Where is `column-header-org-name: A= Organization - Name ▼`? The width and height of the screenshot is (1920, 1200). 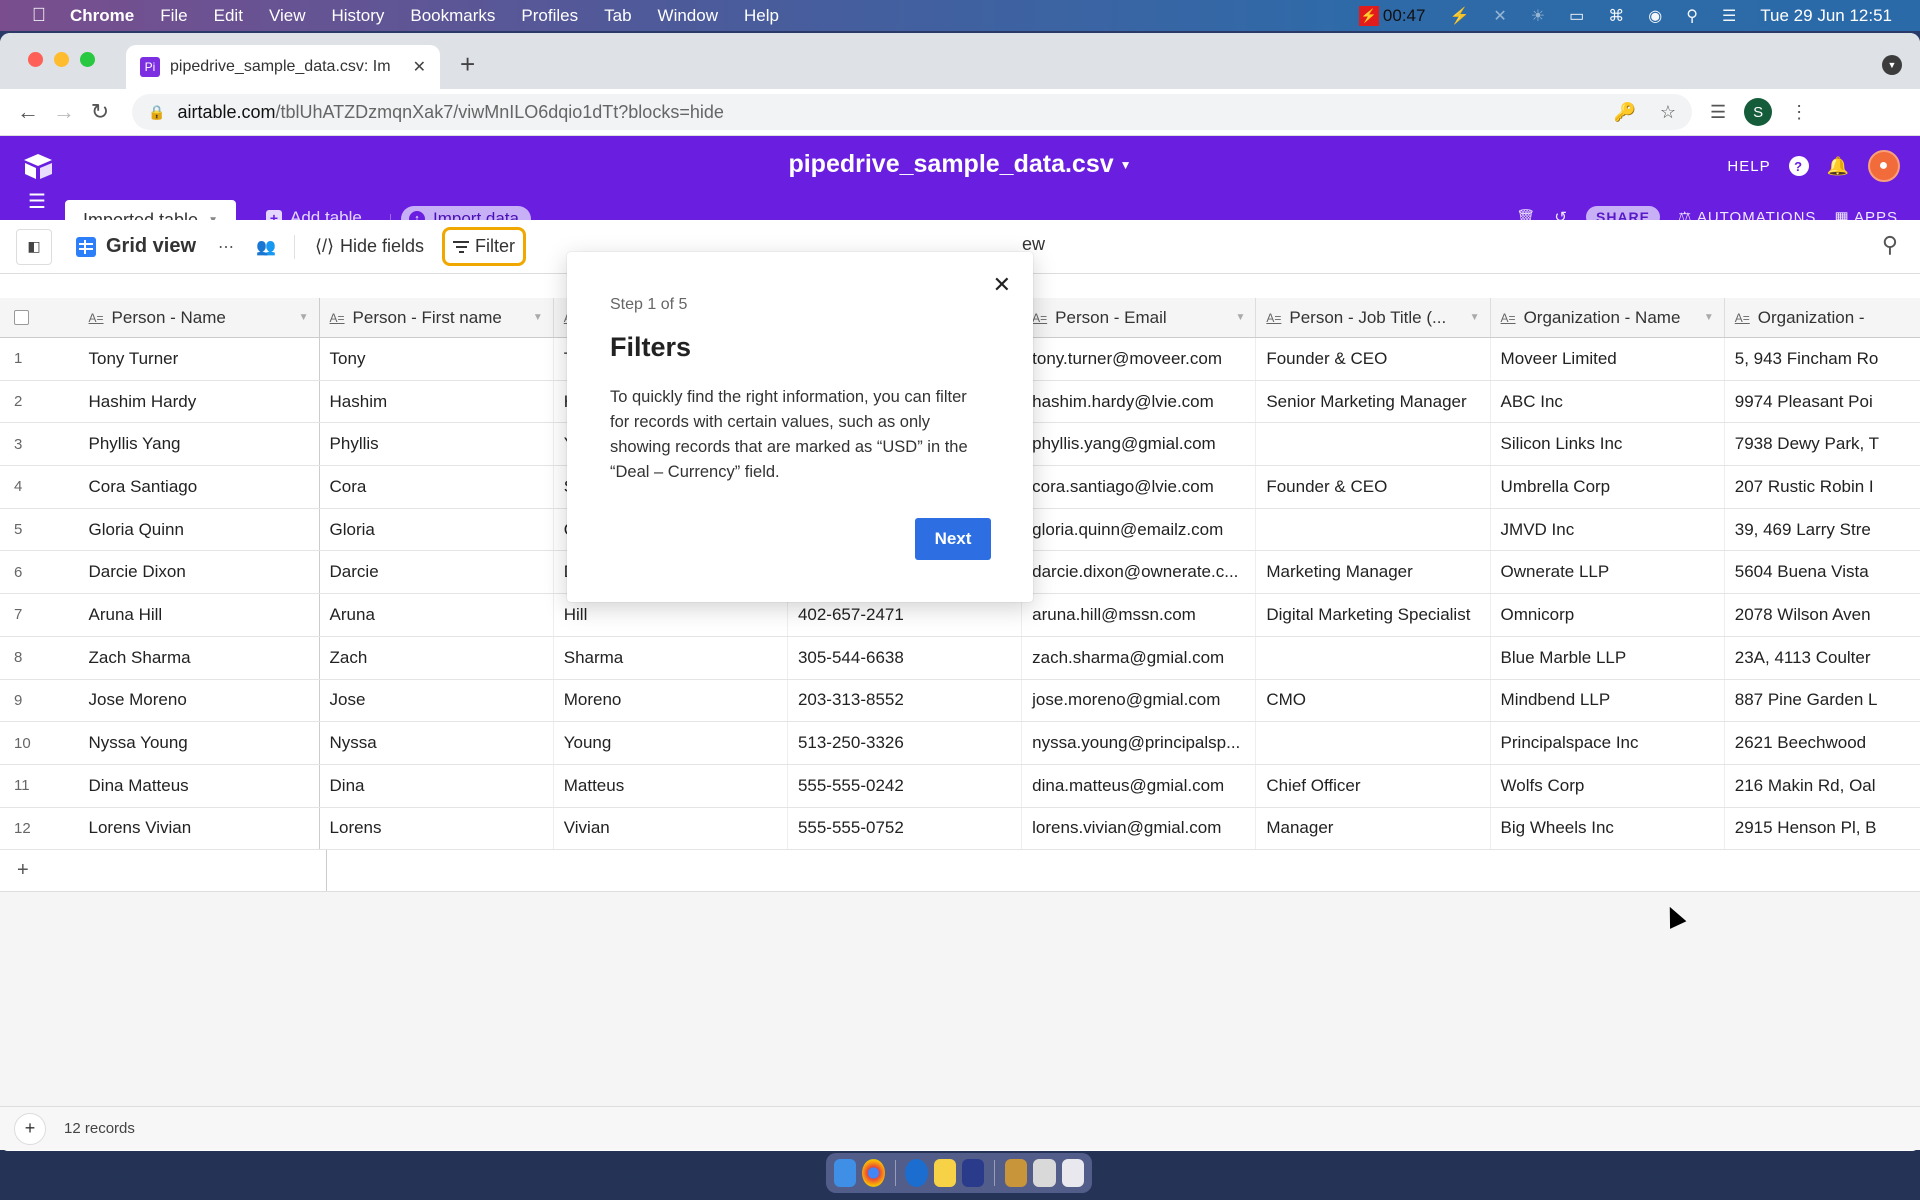 column-header-org-name: A= Organization - Name ▼ is located at coordinates (1608, 317).